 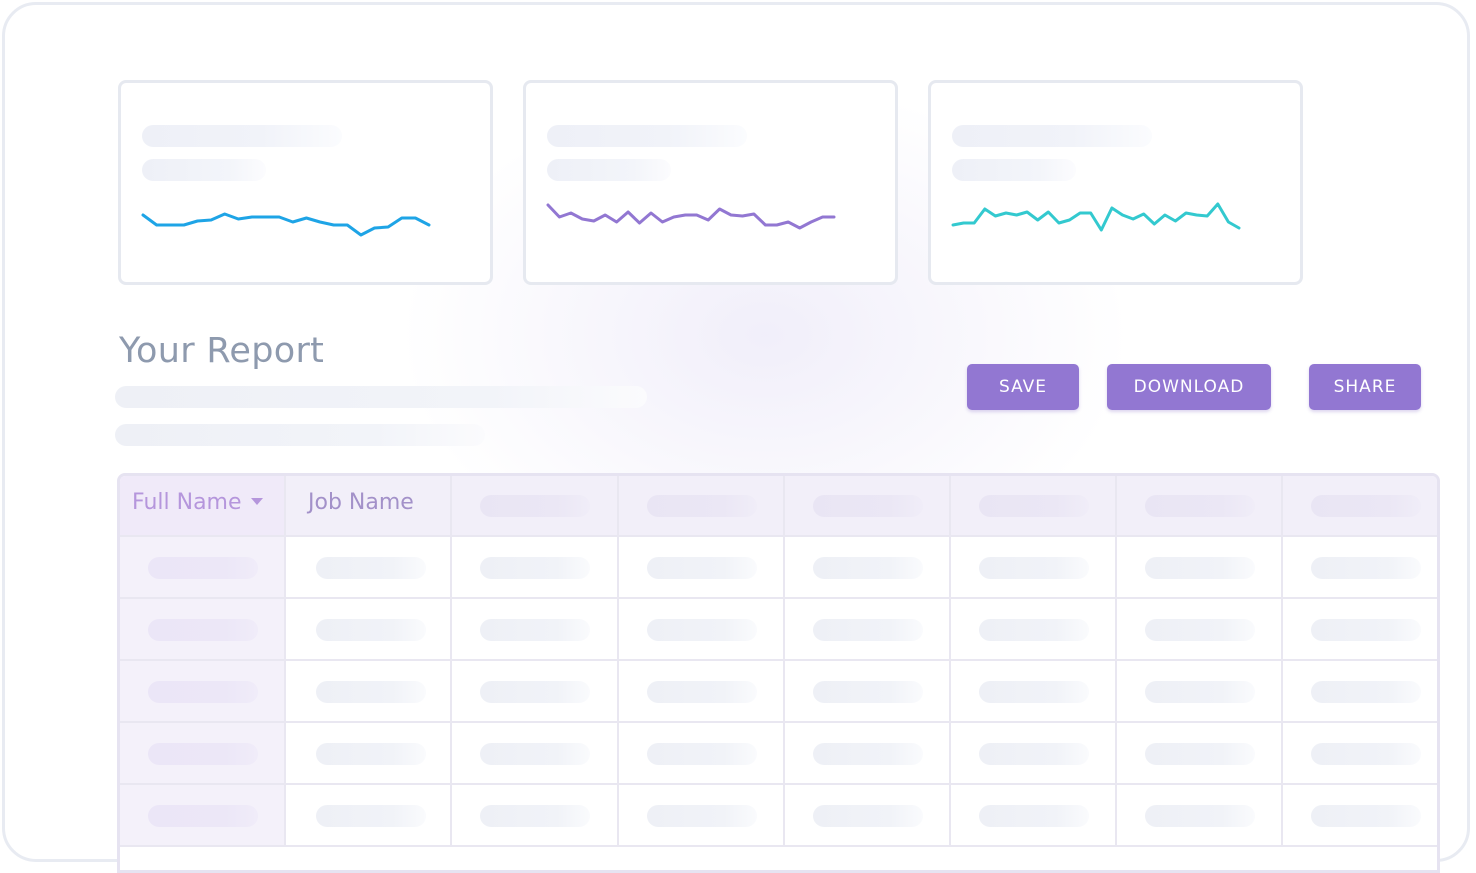 What do you see at coordinates (1189, 387) in the screenshot?
I see `download-button: DOWNLOAD` at bounding box center [1189, 387].